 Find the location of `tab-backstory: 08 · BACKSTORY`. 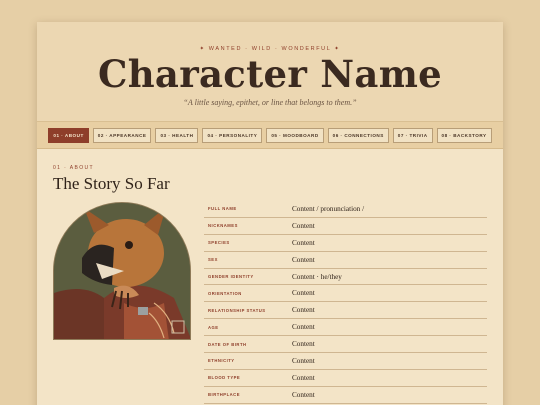

tab-backstory: 08 · BACKSTORY is located at coordinates (464, 135).